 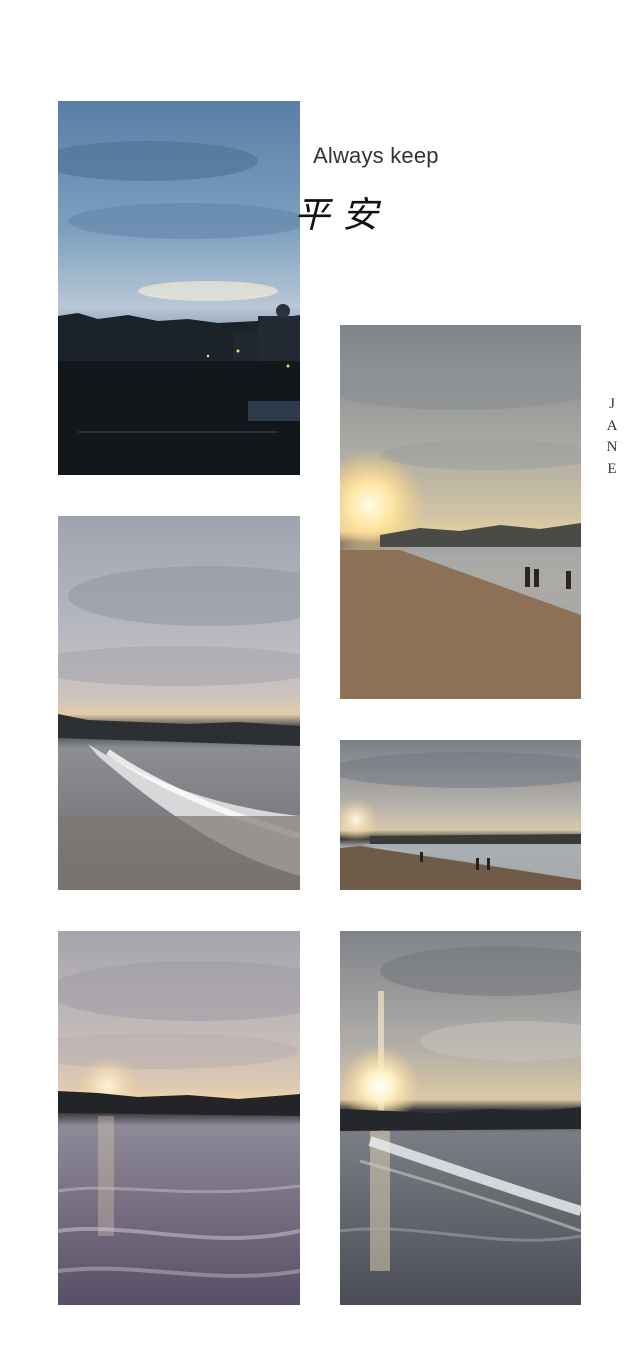 I want to click on photo-dusk-city, so click(x=179, y=288).